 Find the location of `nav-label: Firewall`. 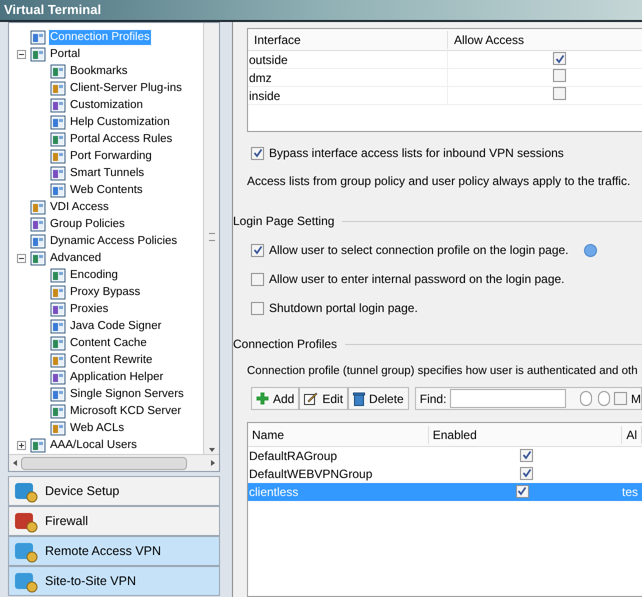

nav-label: Firewall is located at coordinates (66, 521).